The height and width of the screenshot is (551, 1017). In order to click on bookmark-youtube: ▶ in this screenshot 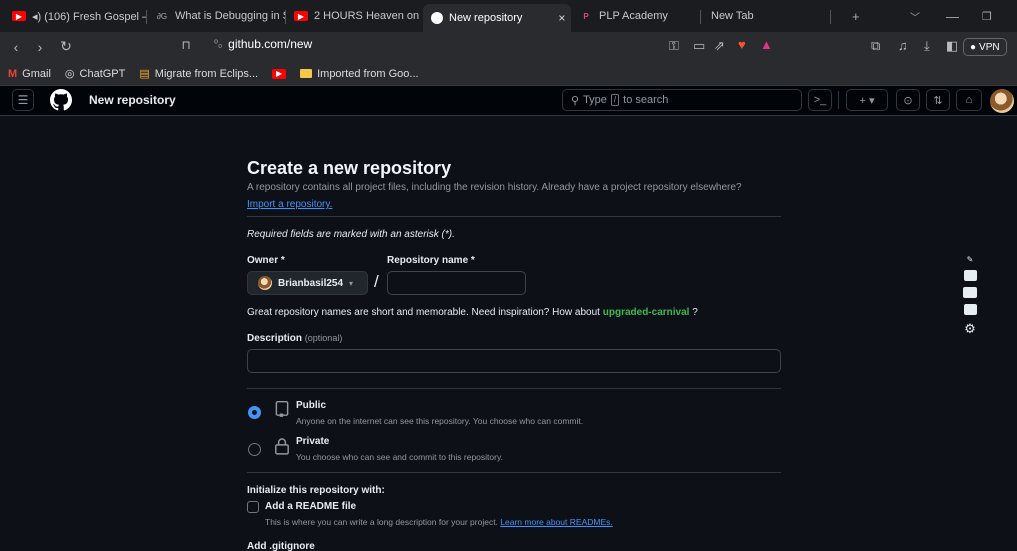, I will do `click(279, 73)`.